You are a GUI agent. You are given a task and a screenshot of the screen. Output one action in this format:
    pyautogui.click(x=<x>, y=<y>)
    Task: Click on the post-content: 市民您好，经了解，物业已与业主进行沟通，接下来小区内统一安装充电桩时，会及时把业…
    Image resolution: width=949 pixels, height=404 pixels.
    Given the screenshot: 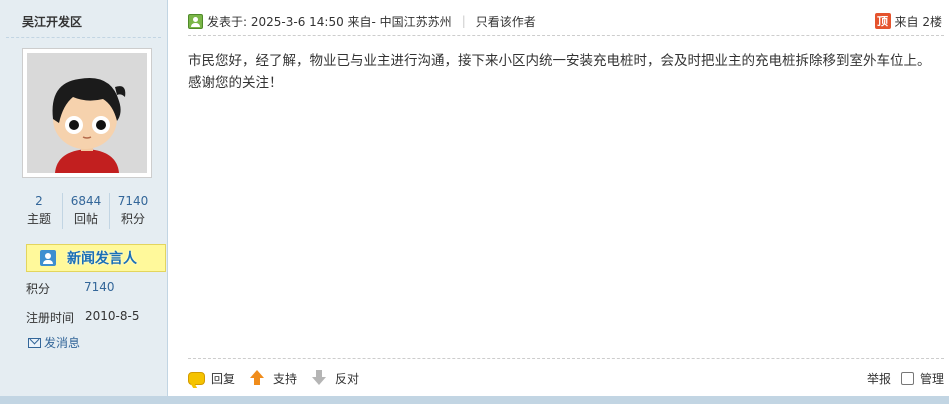 What is the action you would take?
    pyautogui.click(x=559, y=72)
    